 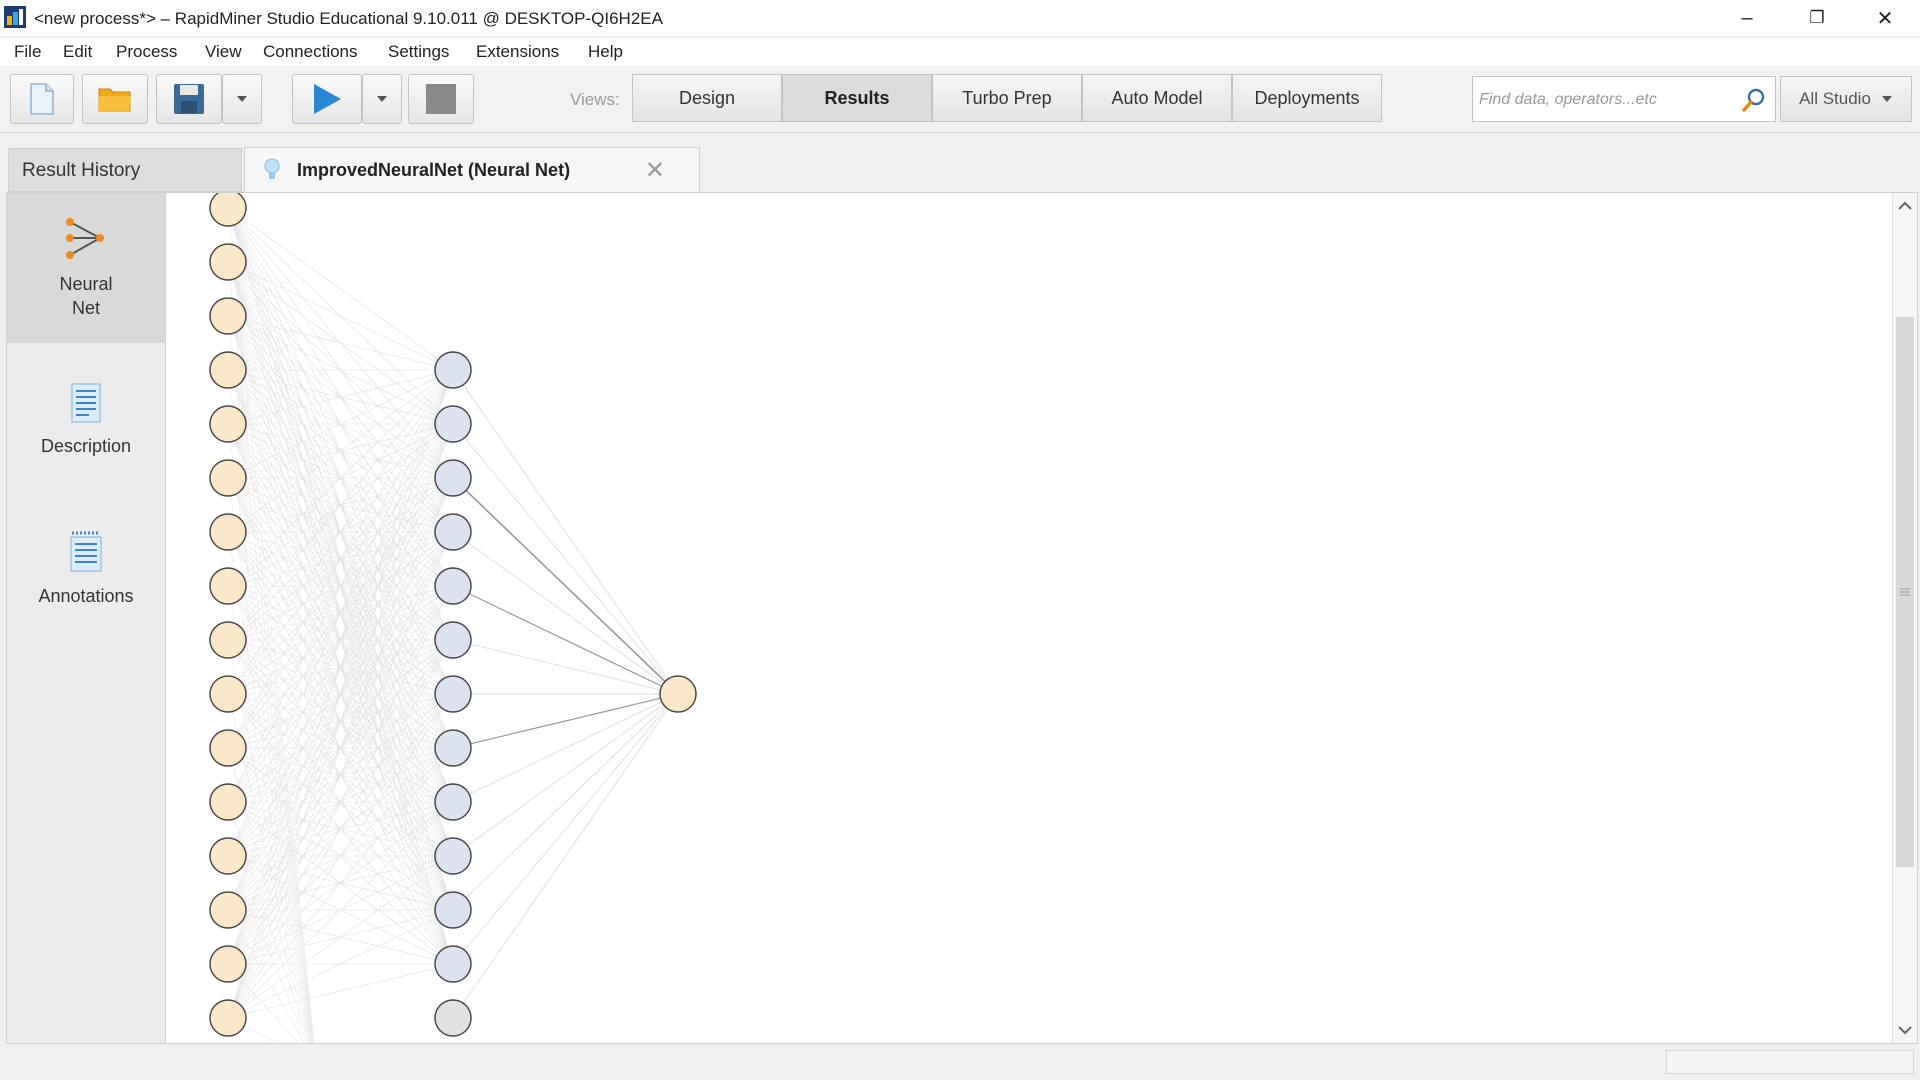 What do you see at coordinates (86, 596) in the screenshot?
I see `sidebar-item-label: Annotations` at bounding box center [86, 596].